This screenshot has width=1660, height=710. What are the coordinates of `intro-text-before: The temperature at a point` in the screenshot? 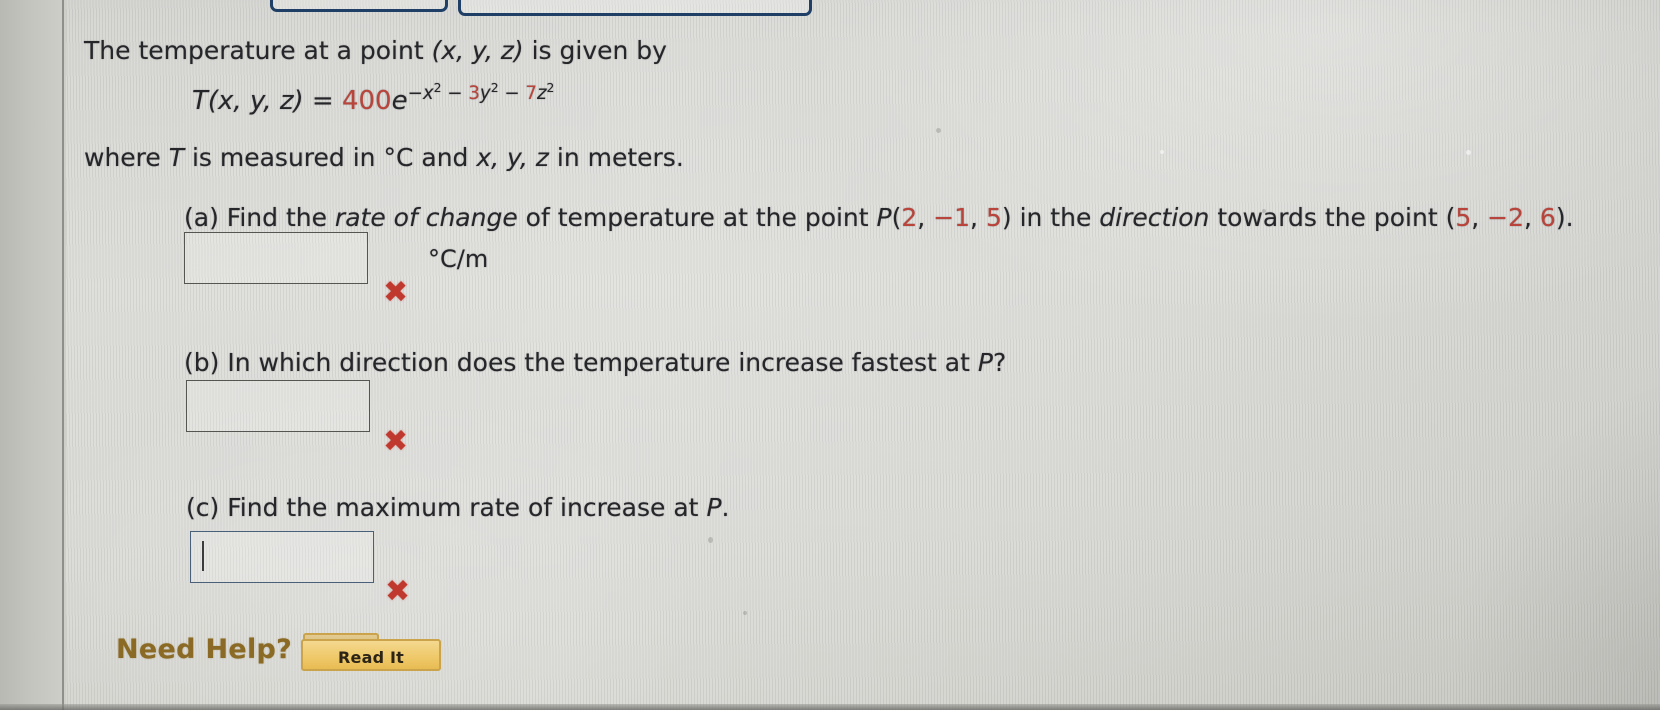 It's located at (258, 50).